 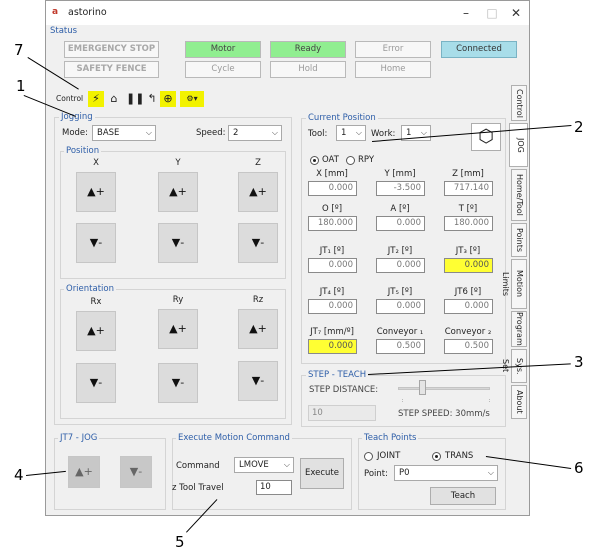 What do you see at coordinates (400, 188) in the screenshot?
I see `position-field-value: -3.500` at bounding box center [400, 188].